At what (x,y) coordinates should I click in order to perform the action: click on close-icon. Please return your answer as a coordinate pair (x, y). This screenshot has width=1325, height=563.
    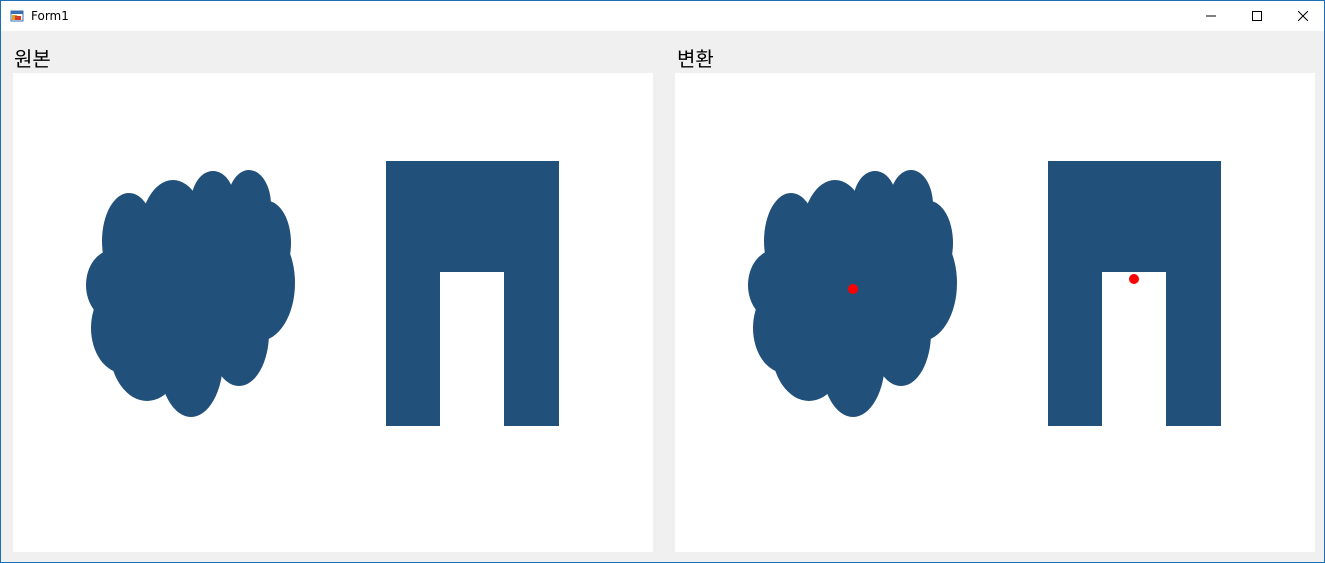
    Looking at the image, I should click on (1303, 16).